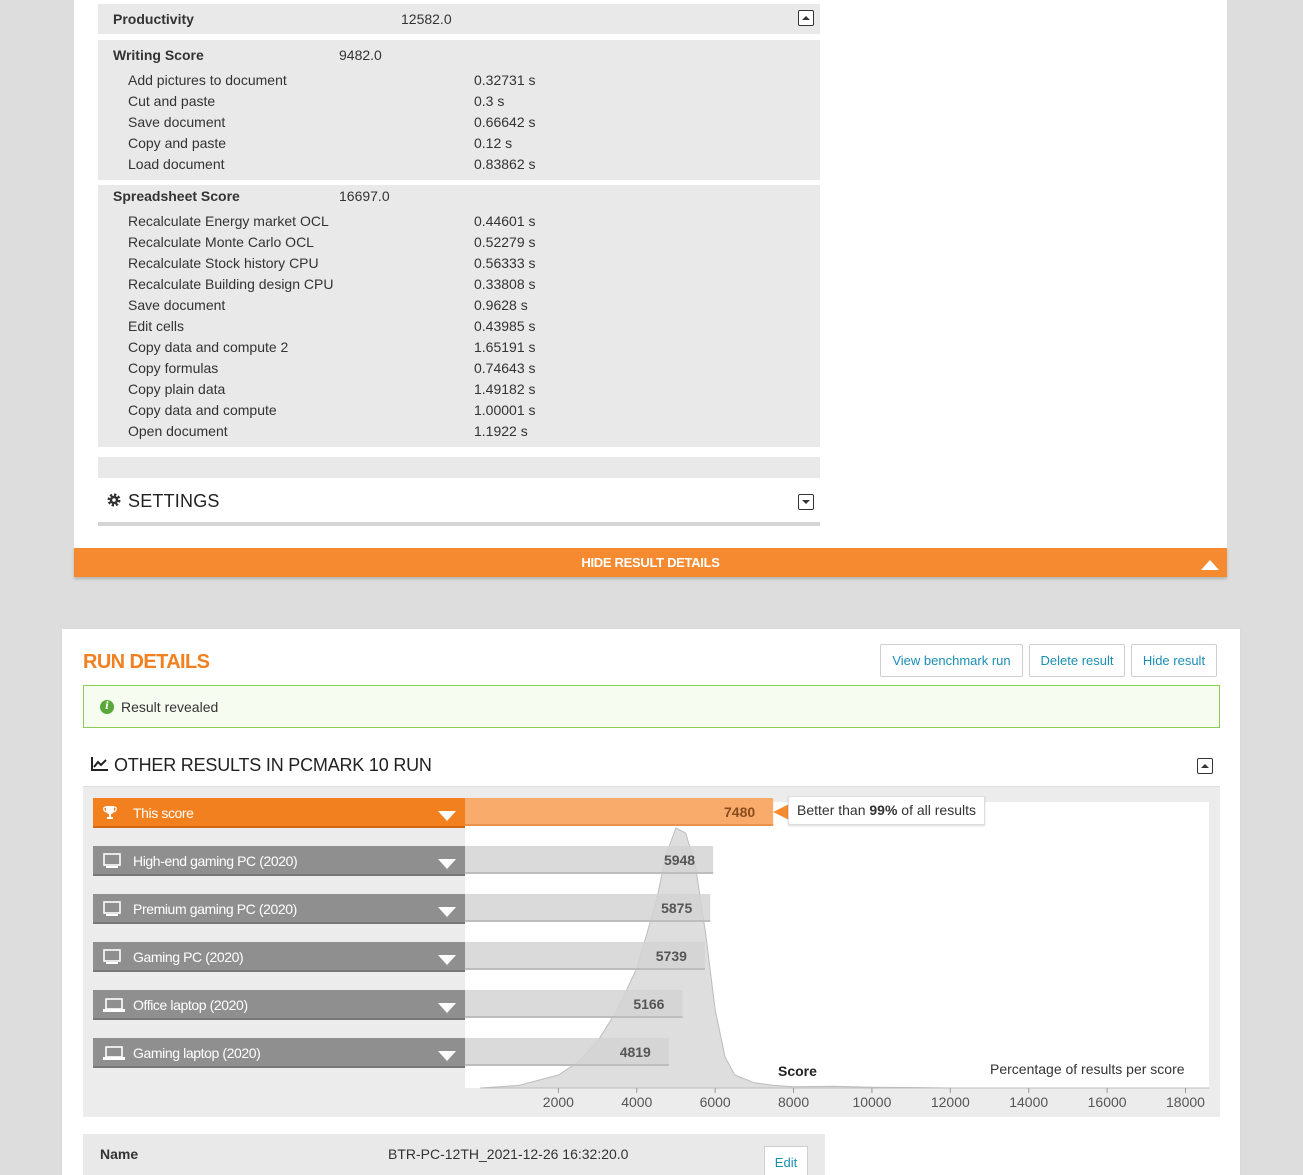 The width and height of the screenshot is (1303, 1175). Describe the element at coordinates (279, 1053) in the screenshot. I see `reference-result-row: Gaming laptop (2020)` at that location.